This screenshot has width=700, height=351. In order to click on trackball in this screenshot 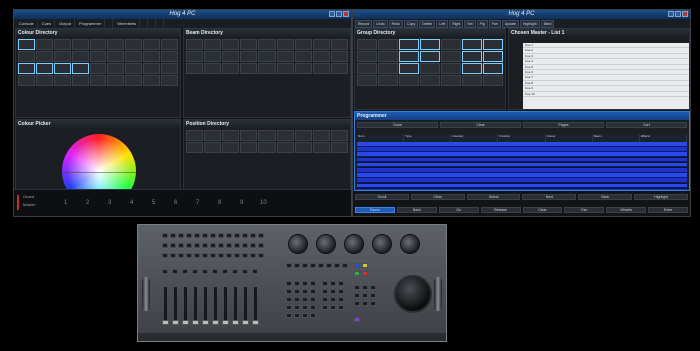, I will do `click(413, 294)`.